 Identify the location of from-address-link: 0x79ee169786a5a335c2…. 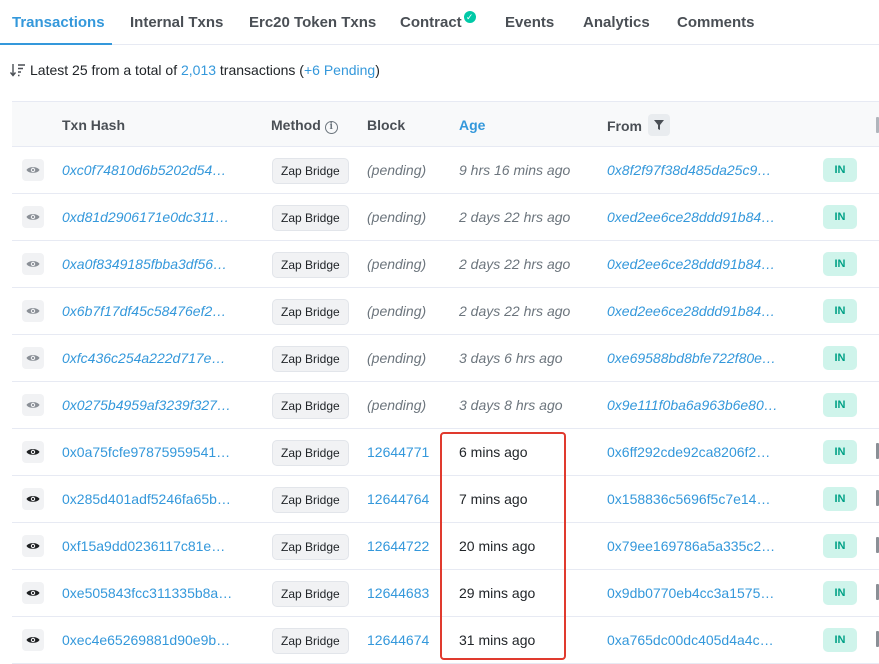
(691, 546).